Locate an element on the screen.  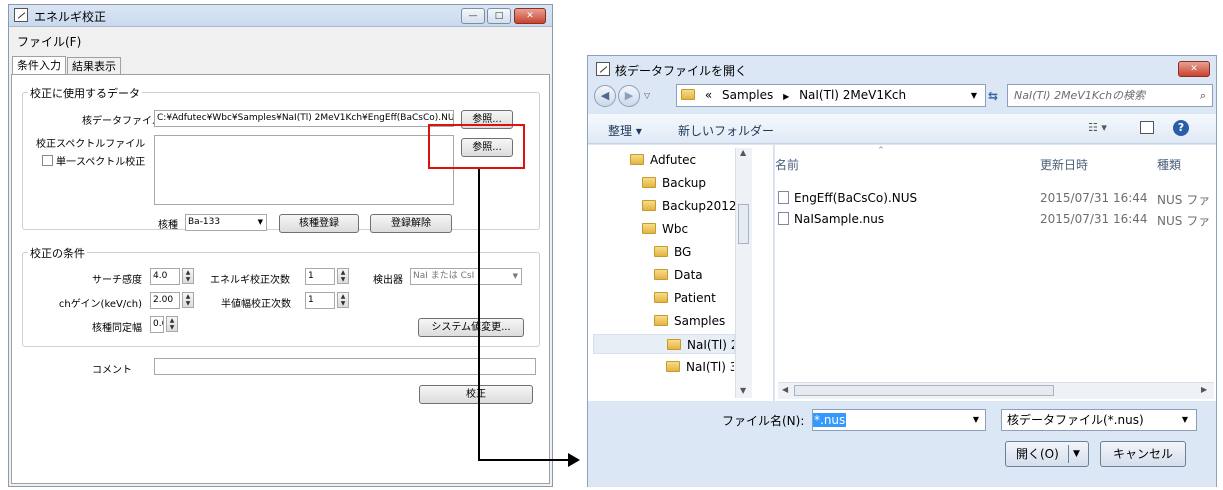
file-list-scrollbar: ◀ ▶ is located at coordinates (996, 390).